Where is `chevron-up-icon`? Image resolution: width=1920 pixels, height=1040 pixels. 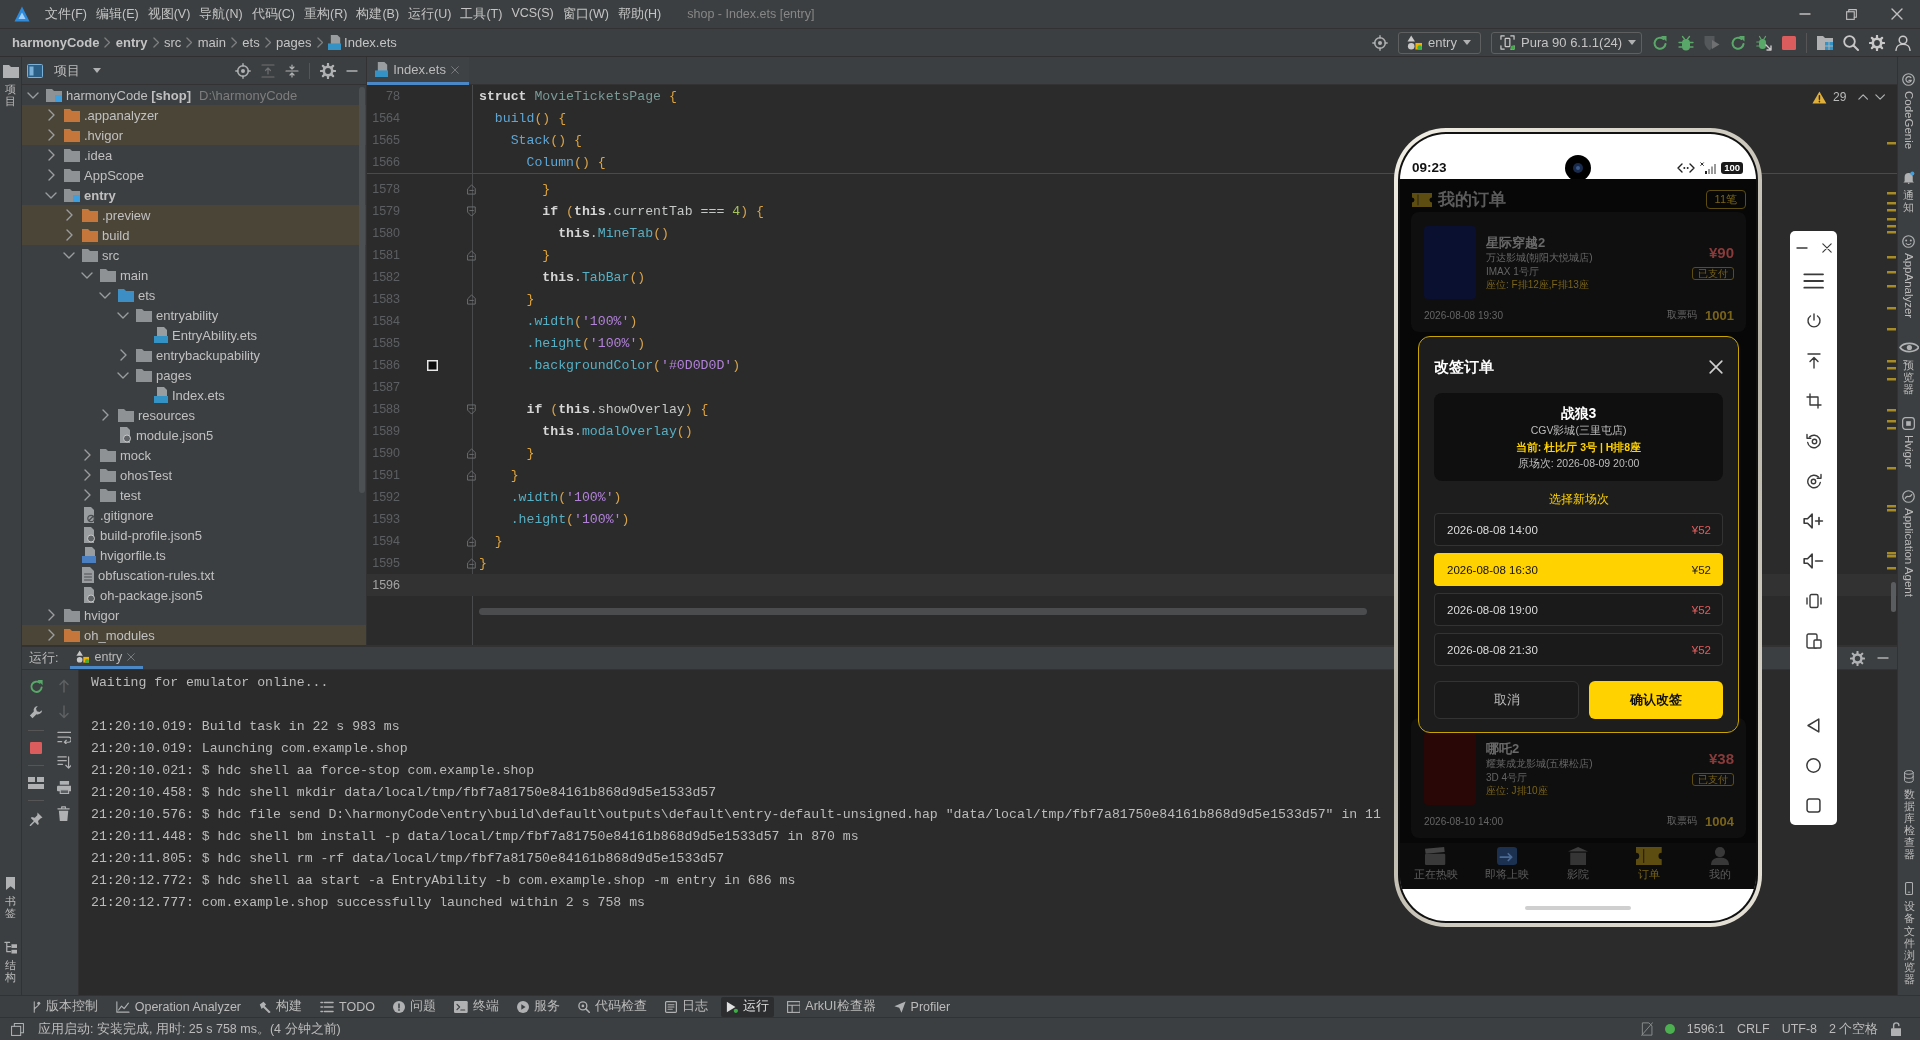
chevron-up-icon is located at coordinates (1863, 97).